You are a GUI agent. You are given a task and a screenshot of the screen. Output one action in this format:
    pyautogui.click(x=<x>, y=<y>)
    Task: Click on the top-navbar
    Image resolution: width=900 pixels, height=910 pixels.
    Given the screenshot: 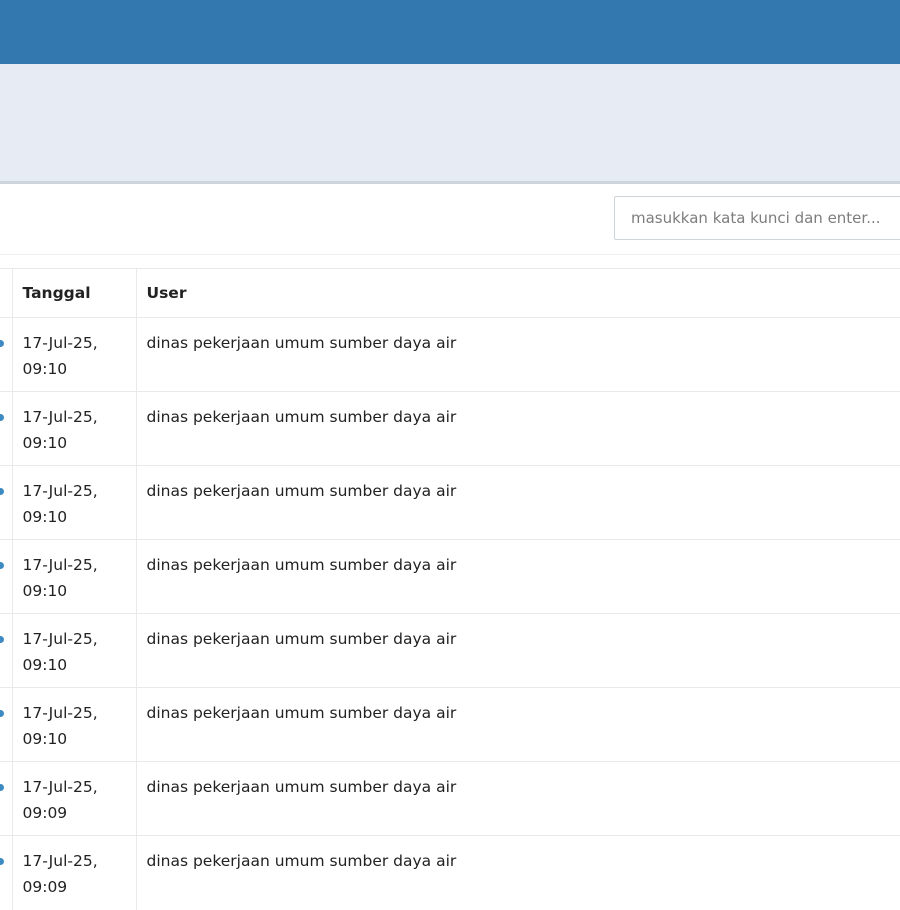 What is the action you would take?
    pyautogui.click(x=450, y=32)
    